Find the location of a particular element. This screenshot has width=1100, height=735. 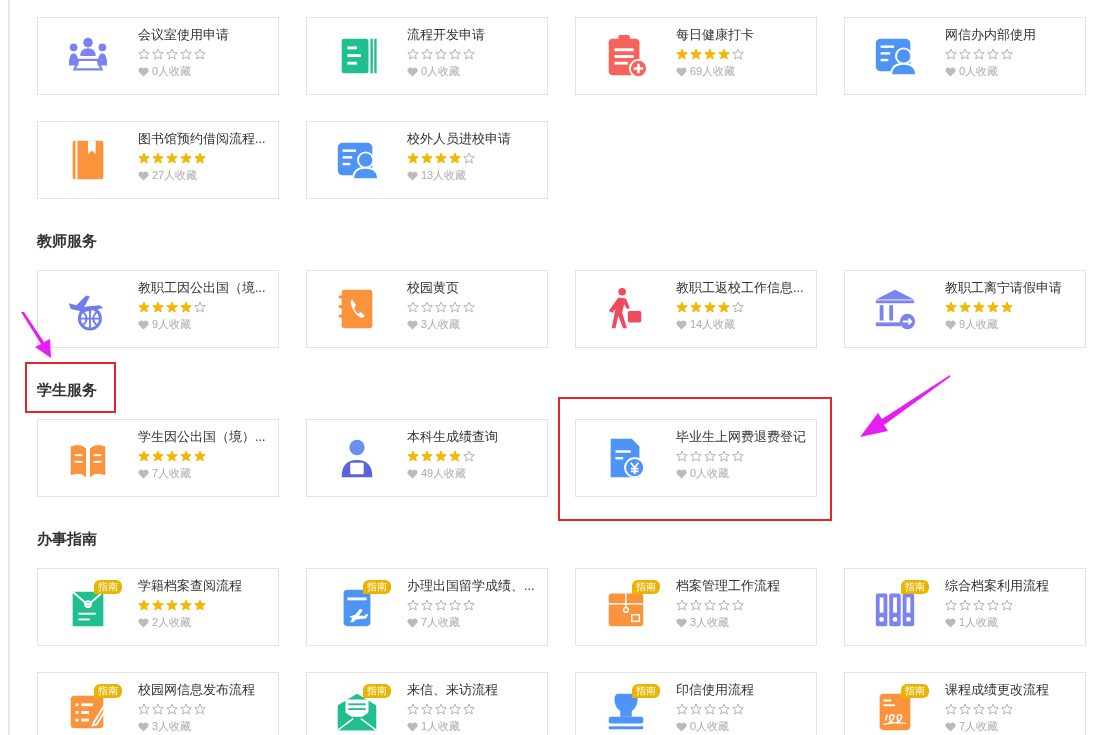

service-card: 指南 办理出国留学成绩、... 7人收藏 is located at coordinates (427, 607).